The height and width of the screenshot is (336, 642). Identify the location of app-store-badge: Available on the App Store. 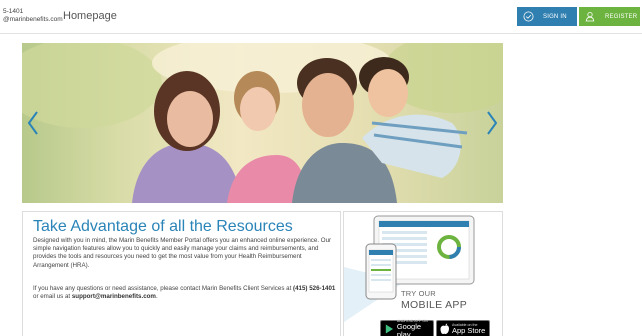
(463, 328).